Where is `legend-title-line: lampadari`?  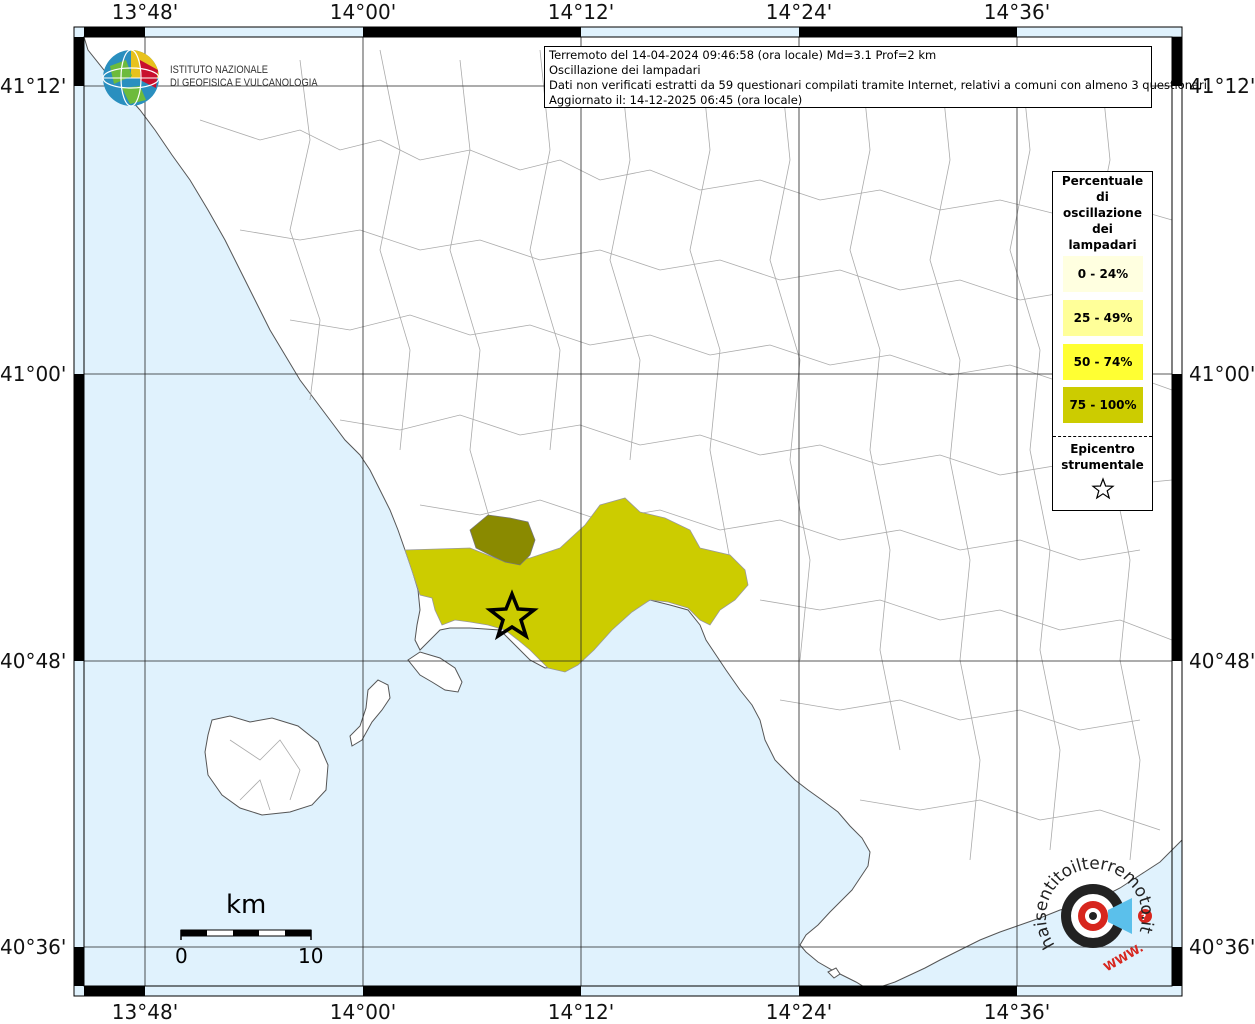
legend-title-line: lampadari is located at coordinates (1102, 245).